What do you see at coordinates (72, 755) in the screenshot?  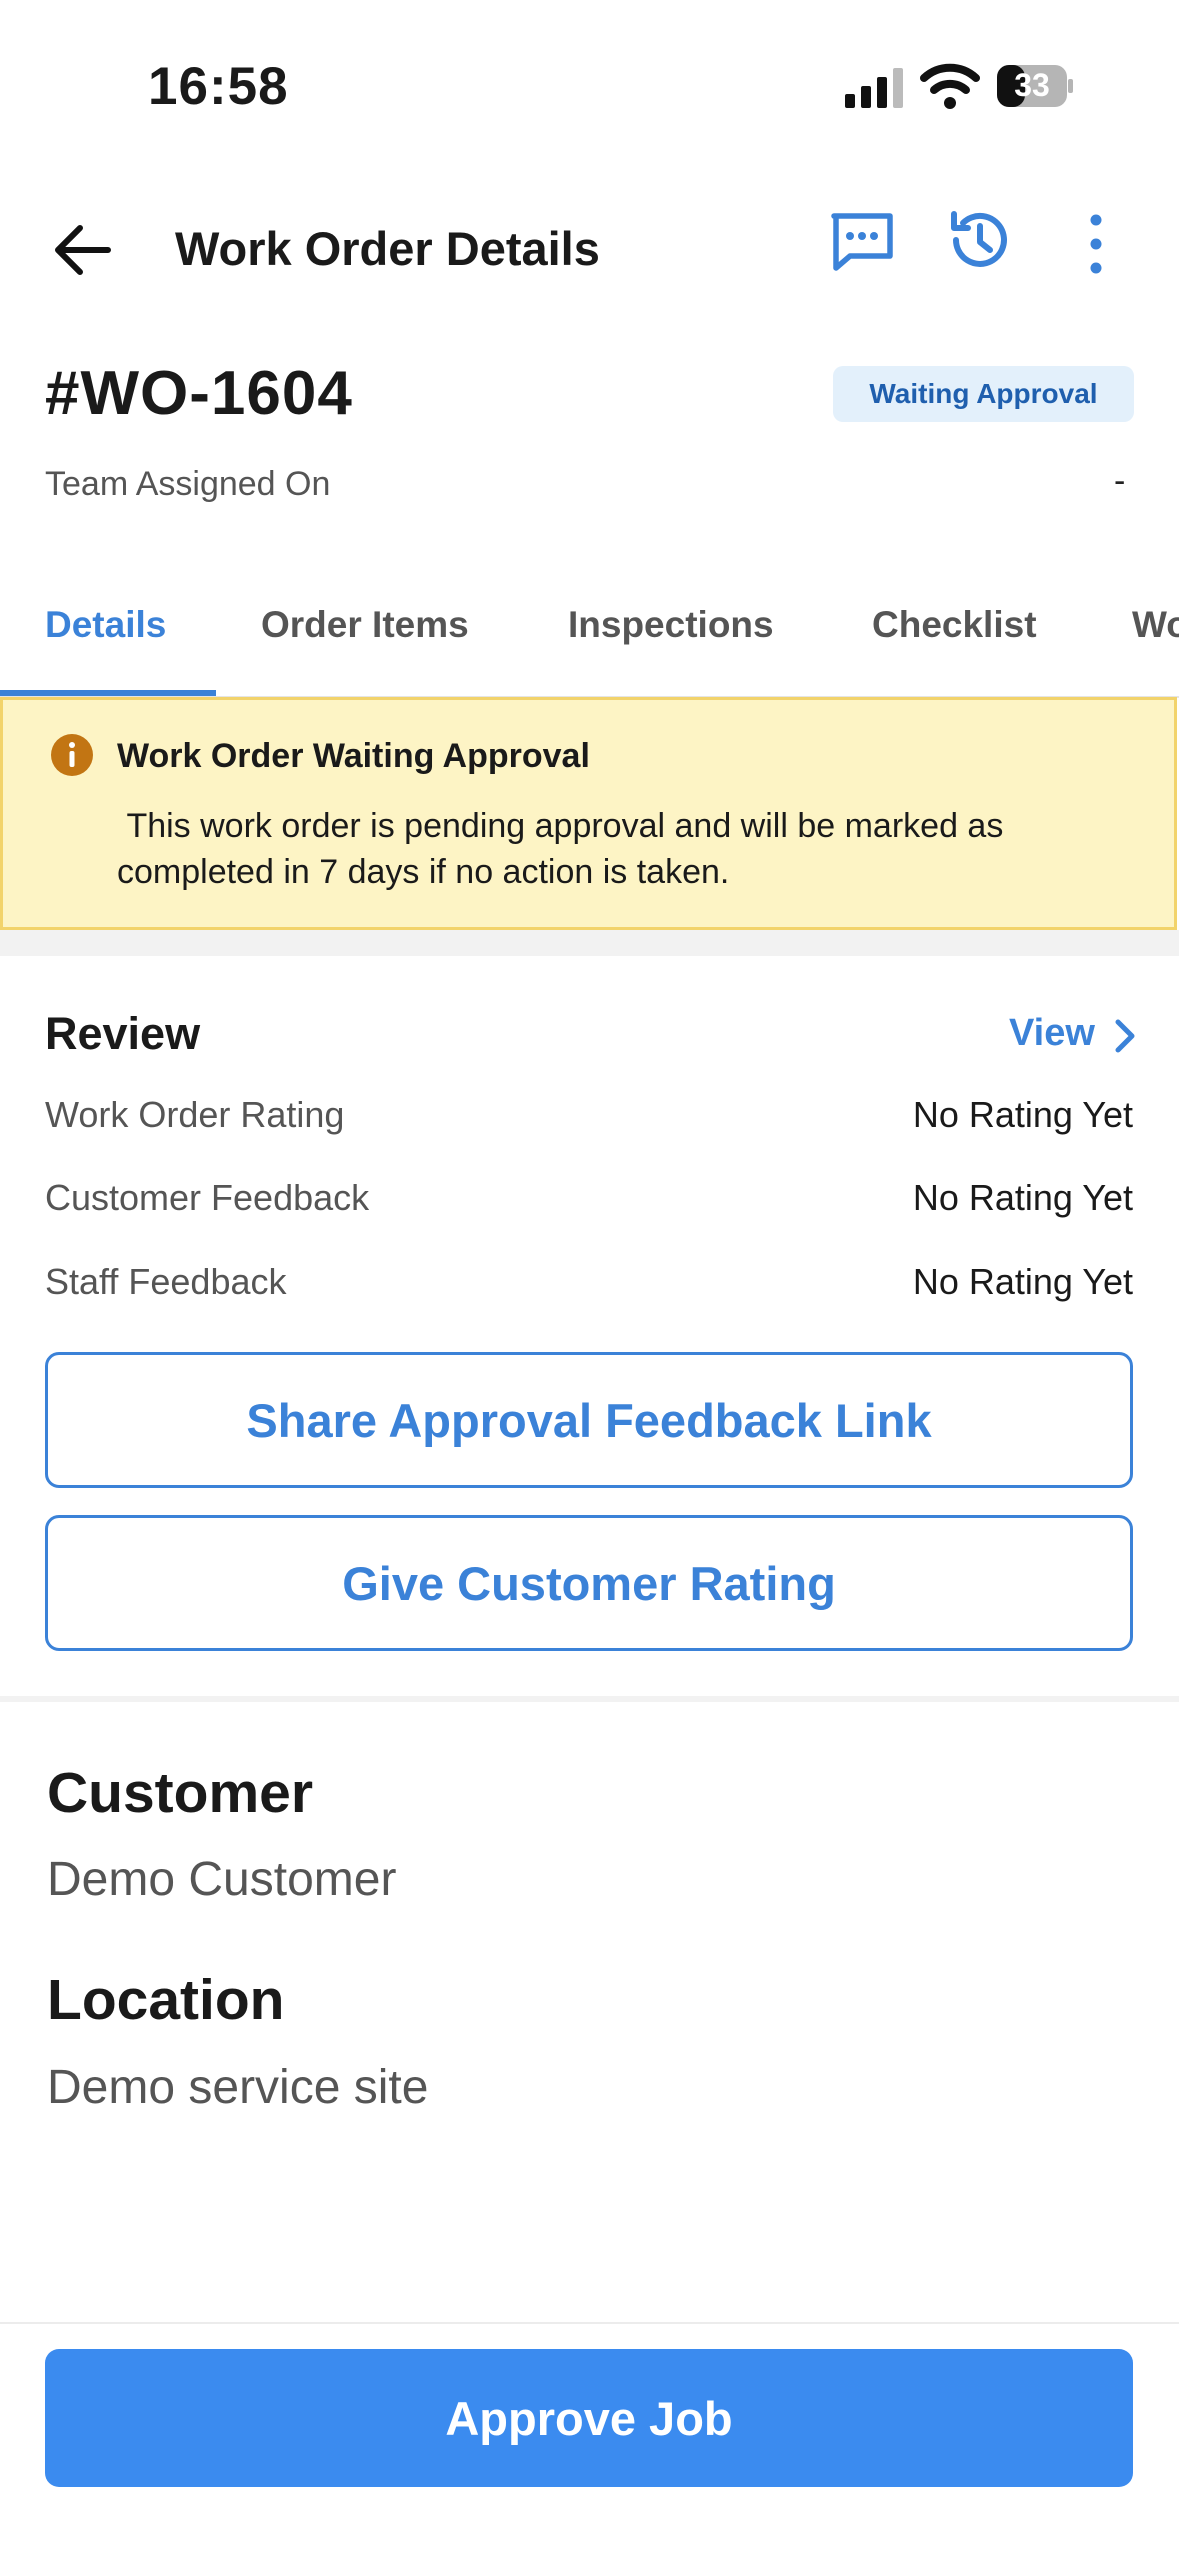 I see `info-icon` at bounding box center [72, 755].